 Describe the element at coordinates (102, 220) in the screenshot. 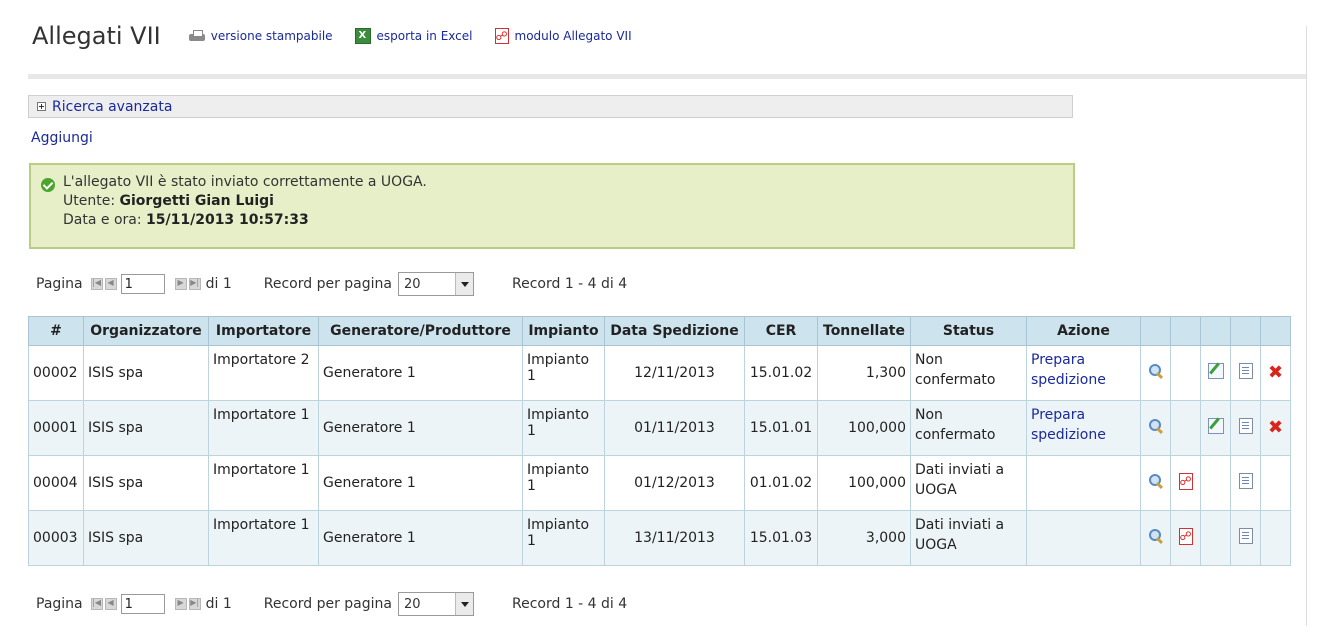

I see `message-date-label: Data e ora:` at that location.